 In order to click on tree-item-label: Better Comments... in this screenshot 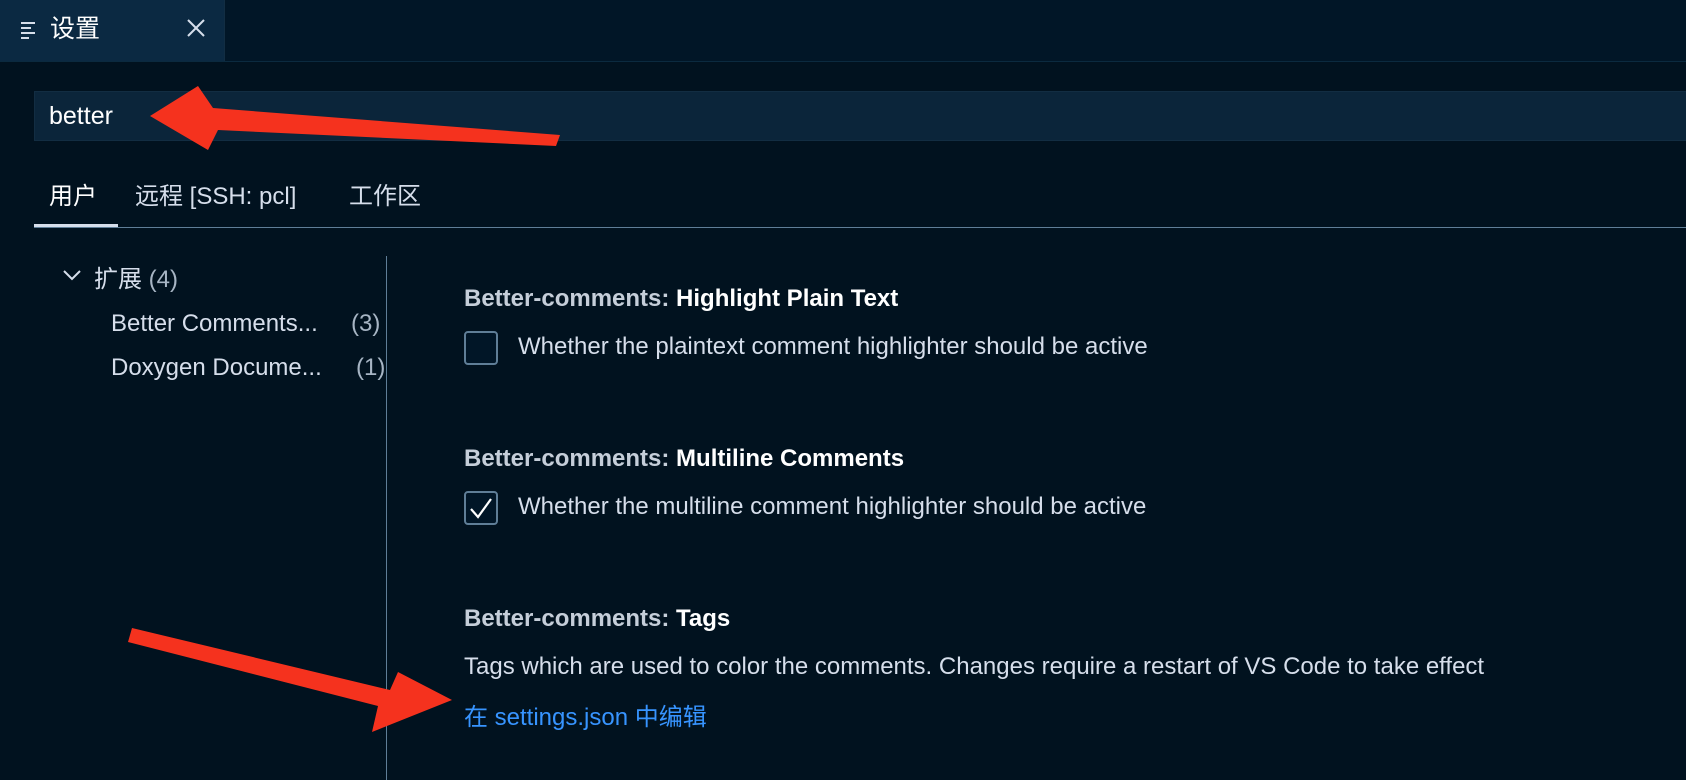, I will do `click(214, 323)`.